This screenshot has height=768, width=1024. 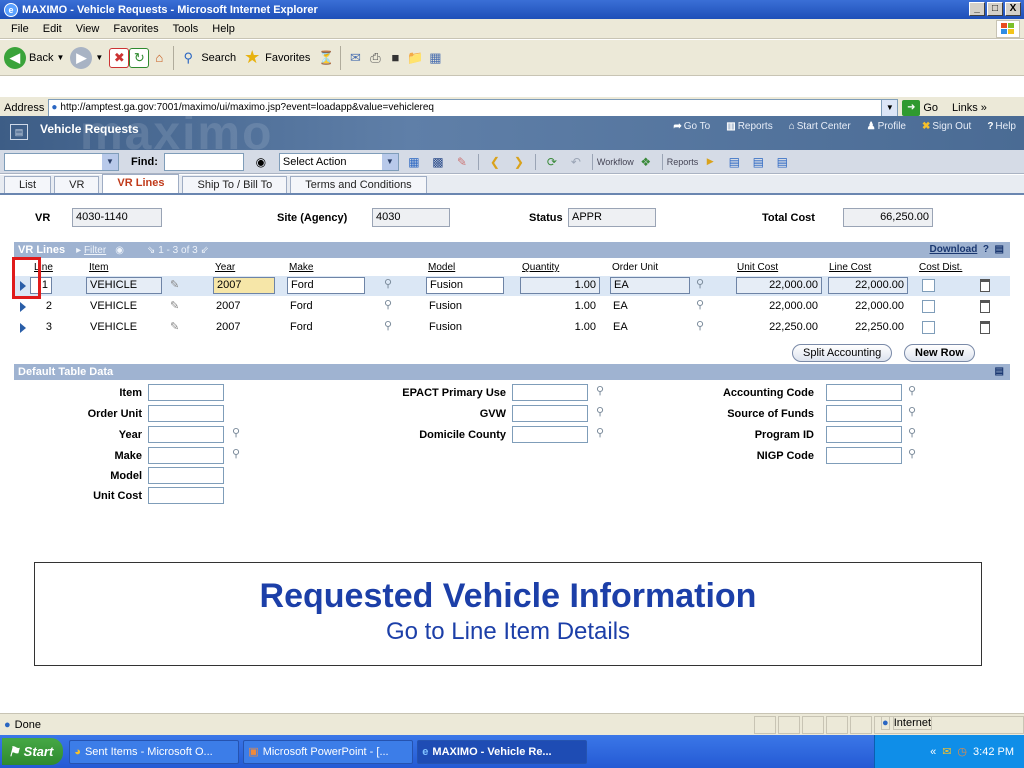 What do you see at coordinates (550, 434) in the screenshot?
I see `dtd-domicile-input` at bounding box center [550, 434].